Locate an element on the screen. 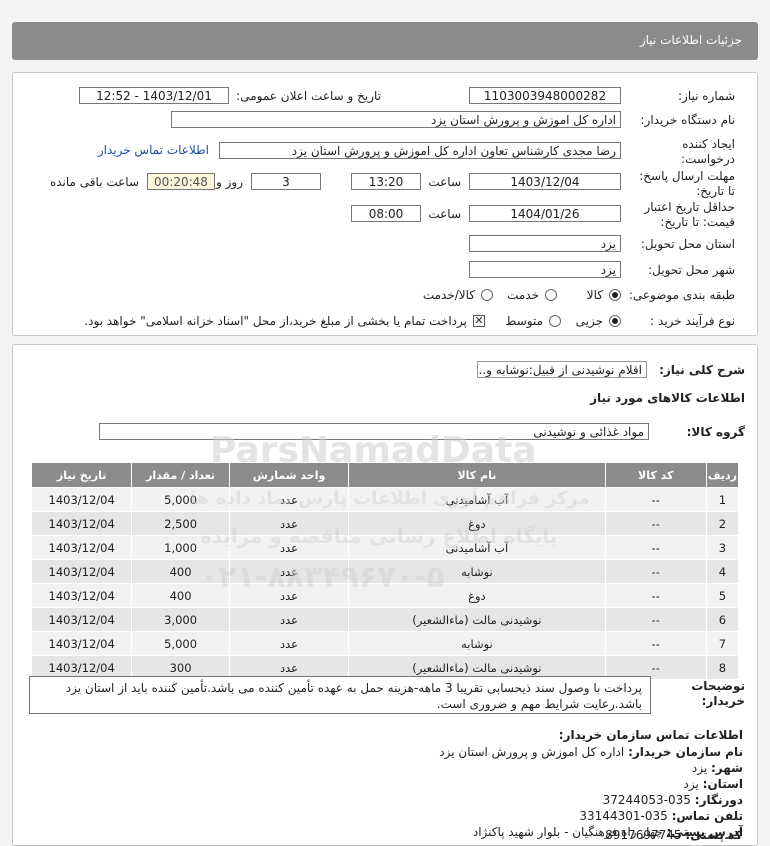  row-number: 7 is located at coordinates (722, 643).